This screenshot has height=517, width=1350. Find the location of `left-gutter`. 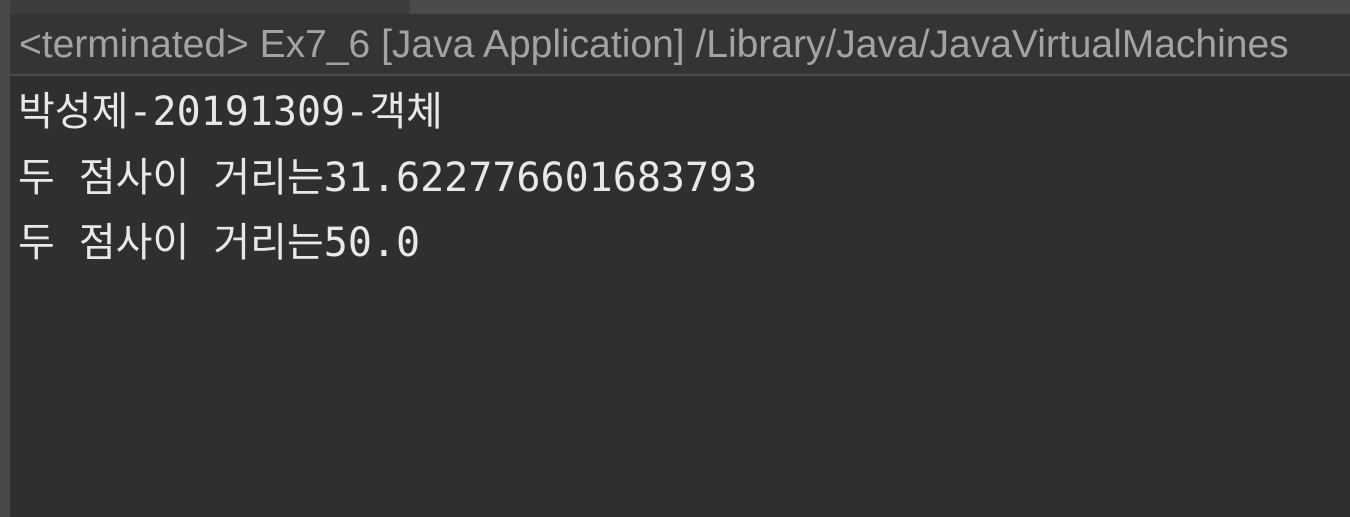

left-gutter is located at coordinates (5, 258).